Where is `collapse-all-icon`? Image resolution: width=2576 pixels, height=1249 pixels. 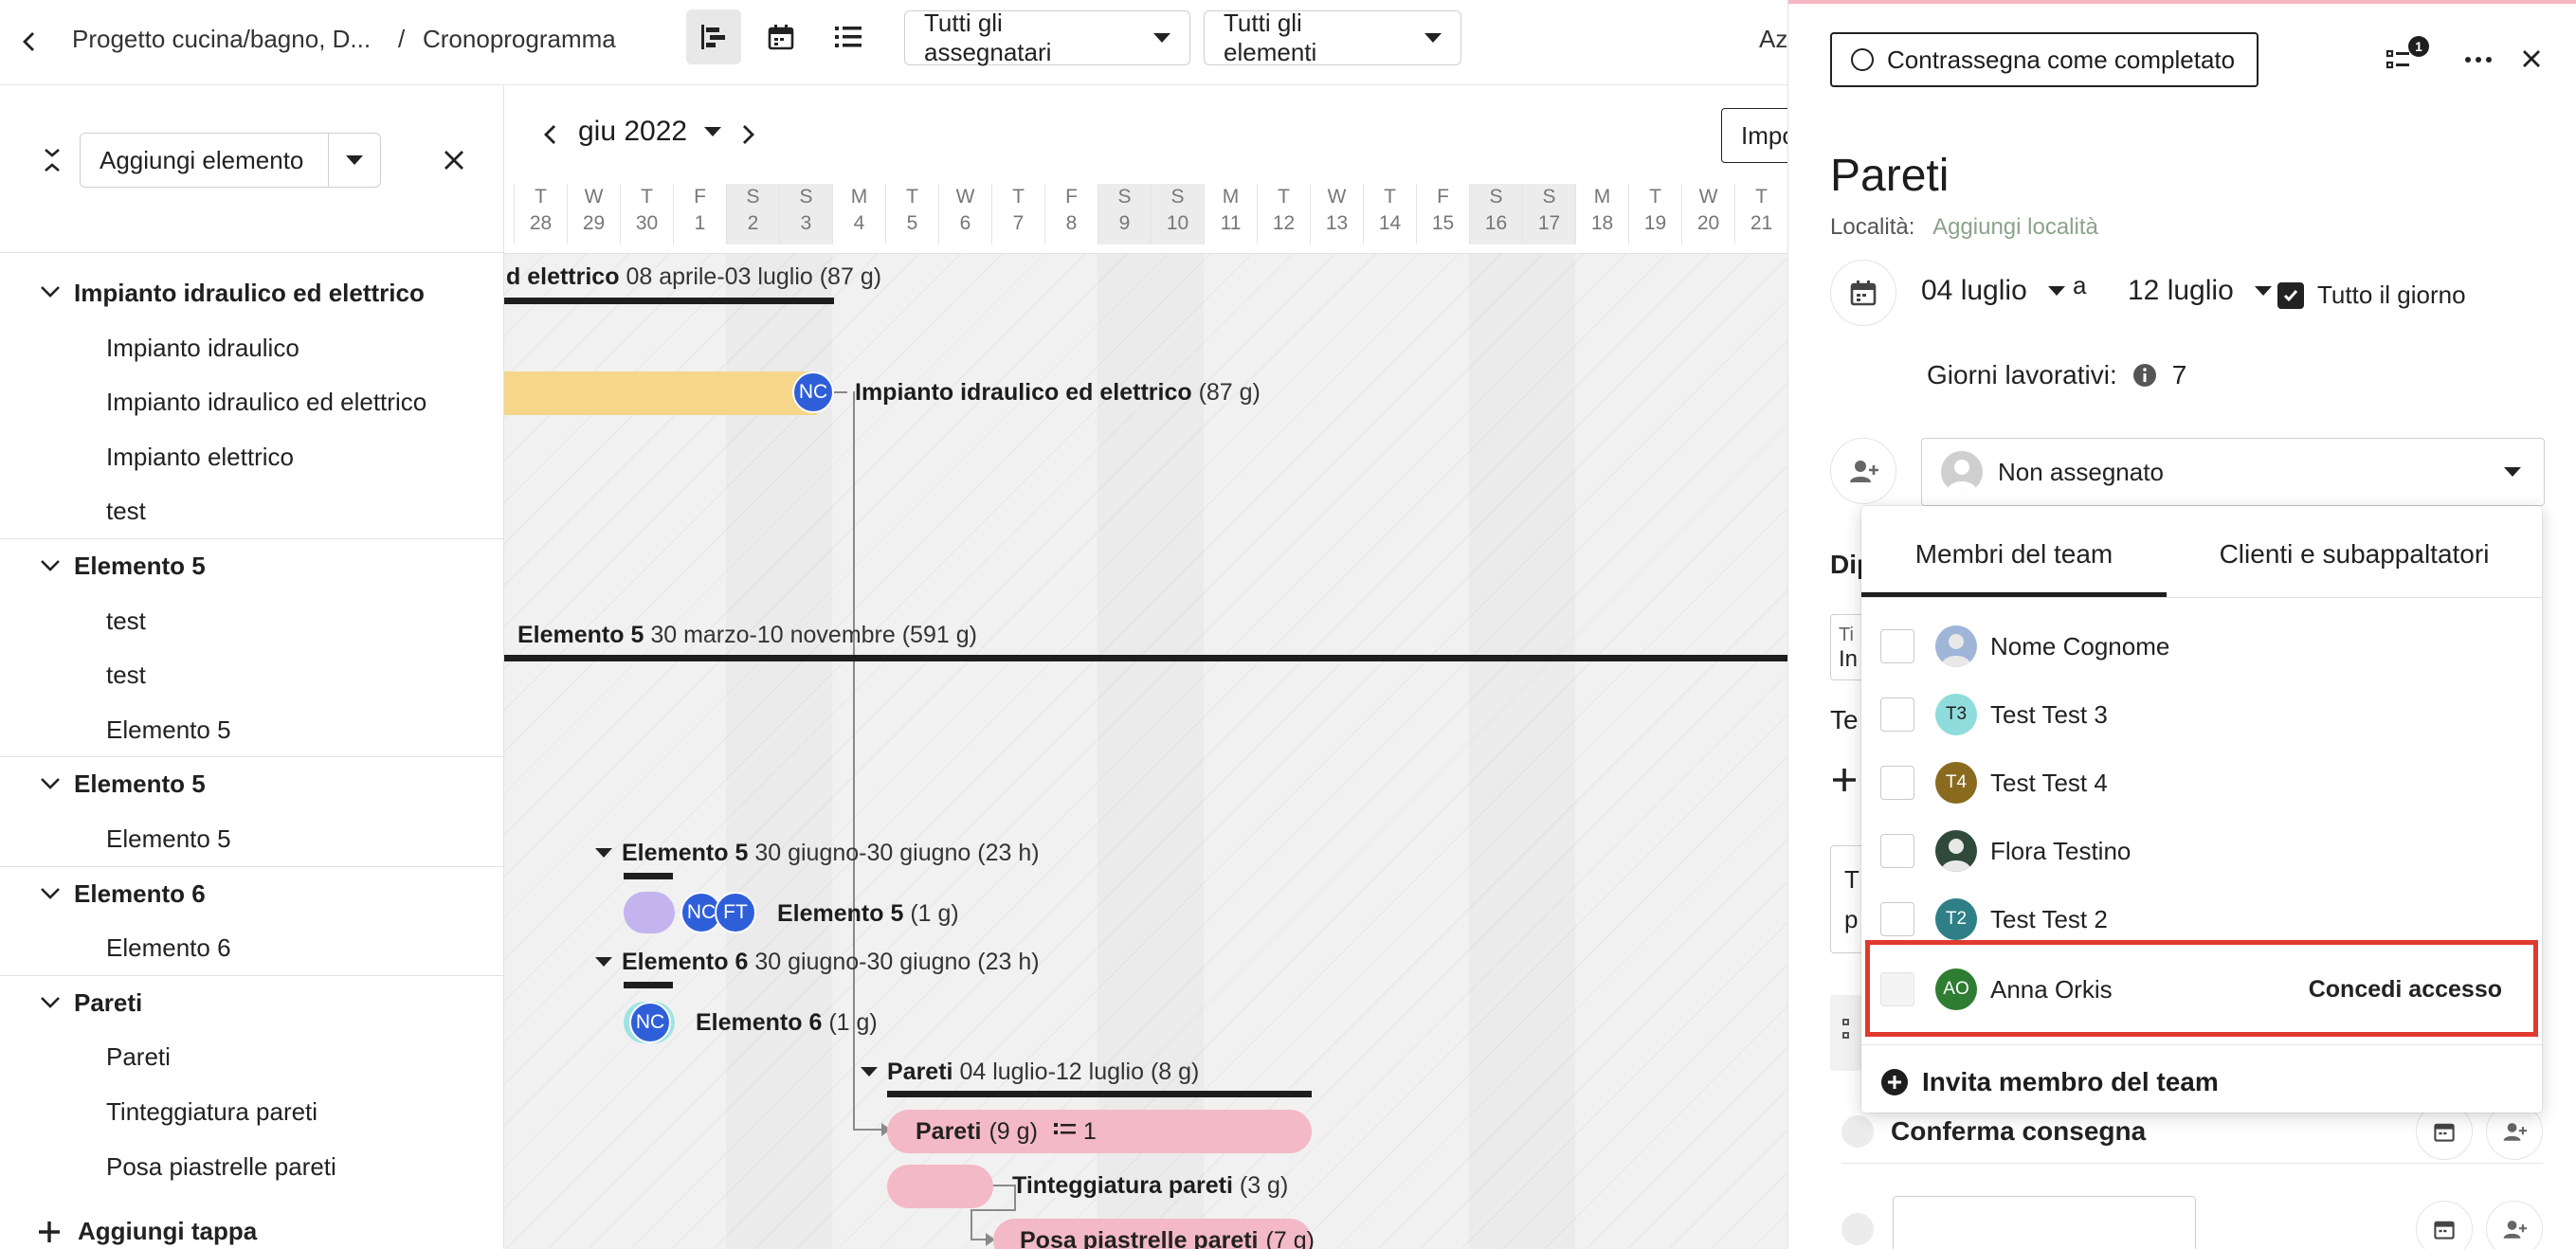 collapse-all-icon is located at coordinates (52, 160).